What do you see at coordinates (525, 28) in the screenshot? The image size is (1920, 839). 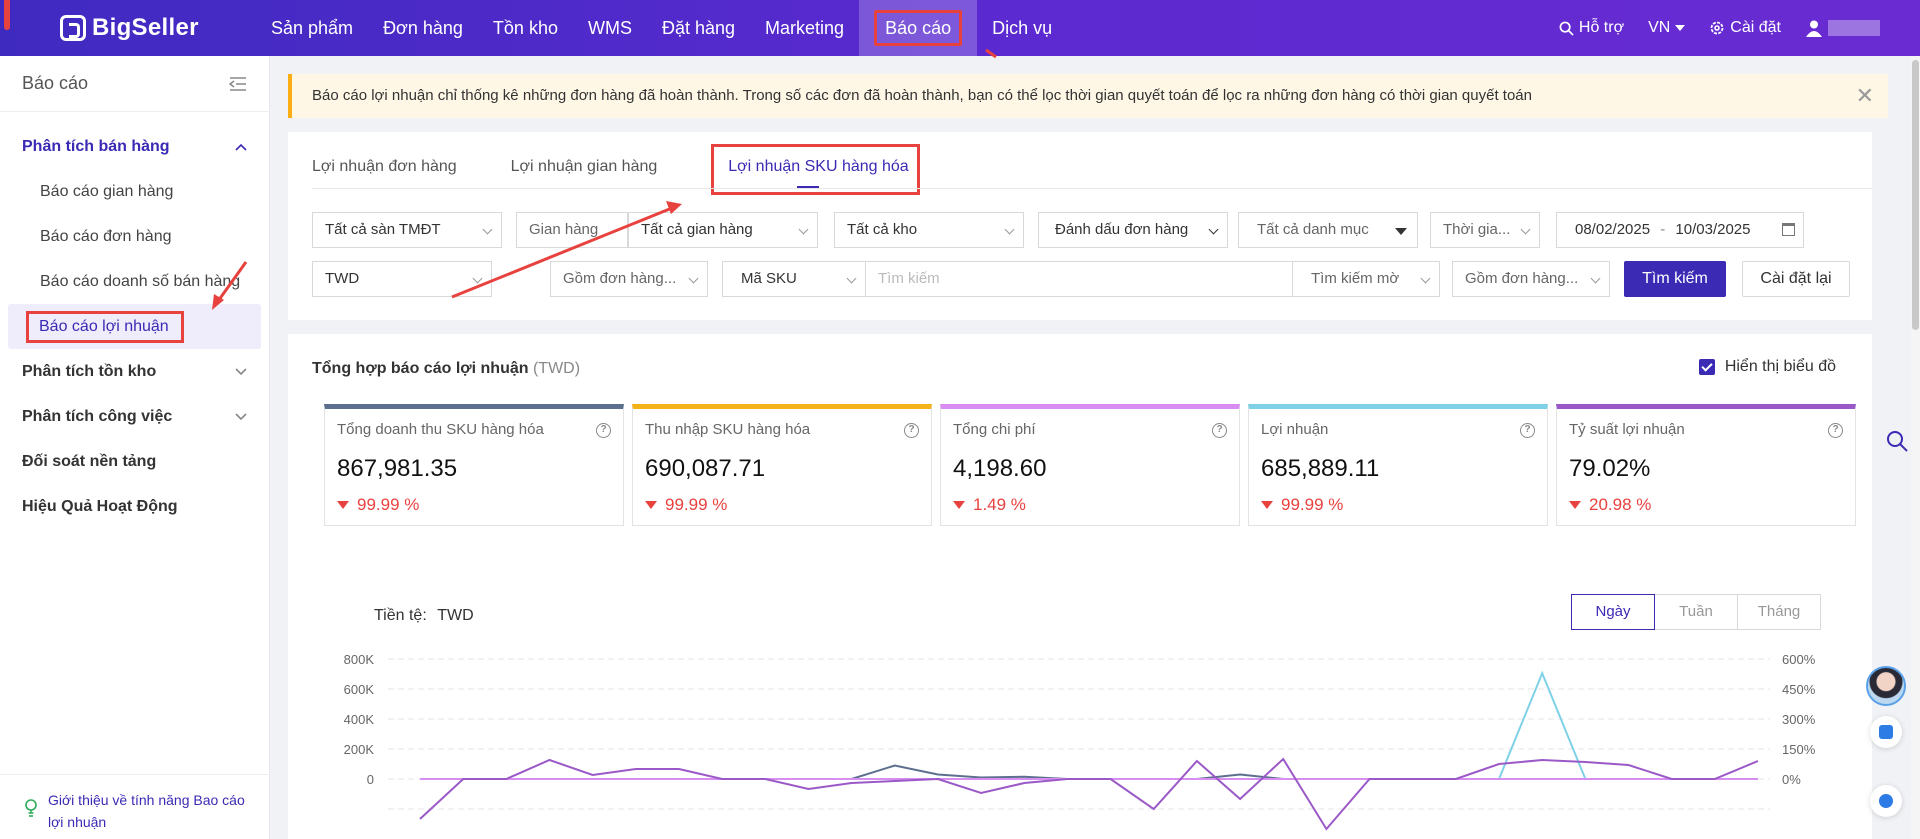 I see `nav-inventory: Tồn kho` at bounding box center [525, 28].